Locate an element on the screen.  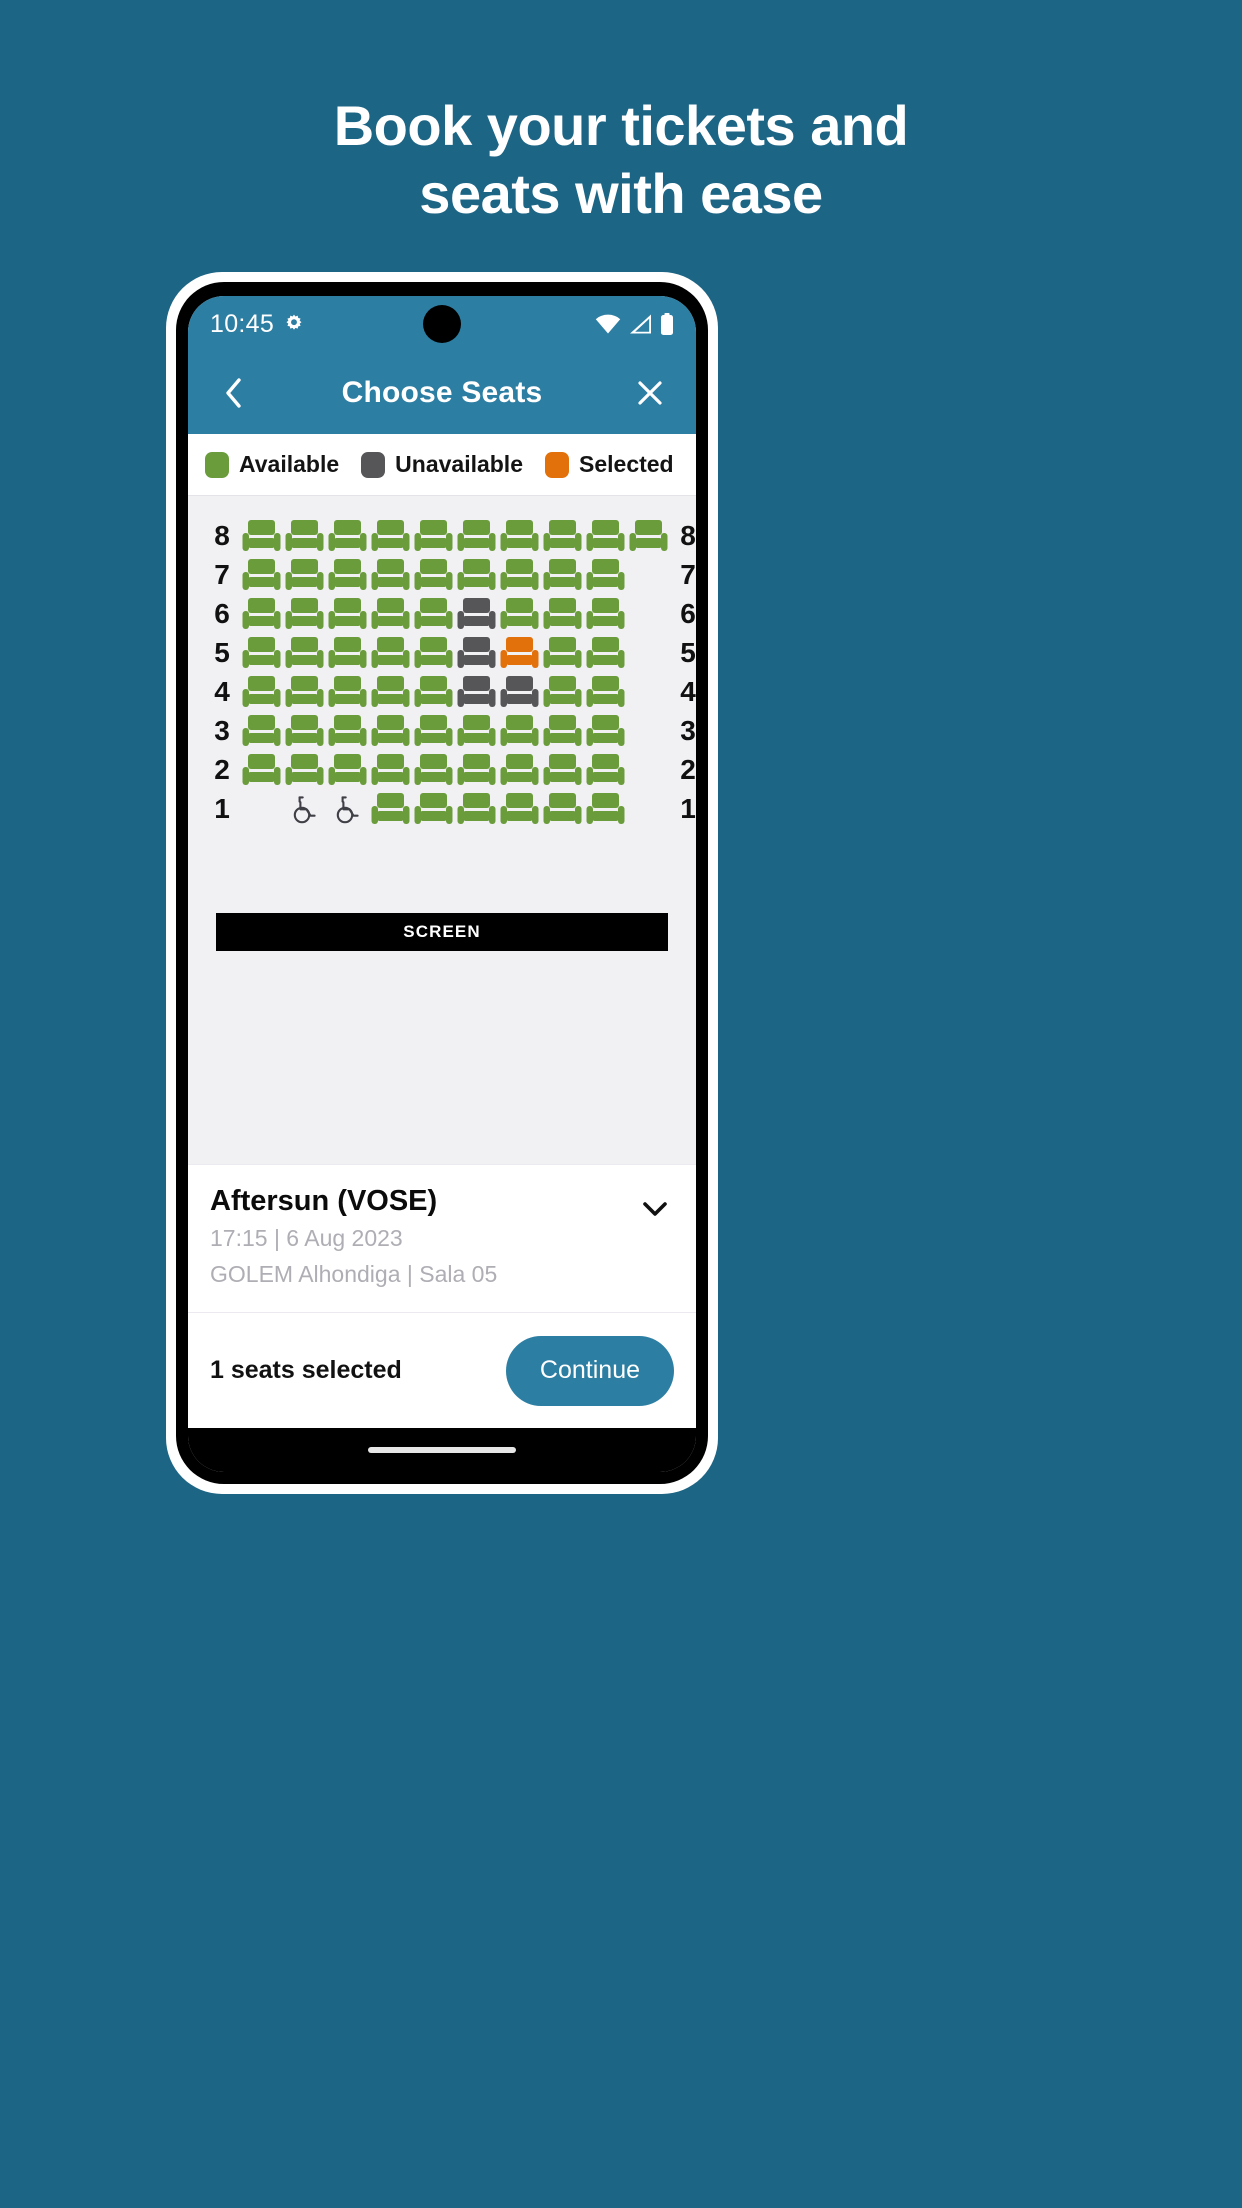
seat-7-3-available is located at coordinates (347, 575).